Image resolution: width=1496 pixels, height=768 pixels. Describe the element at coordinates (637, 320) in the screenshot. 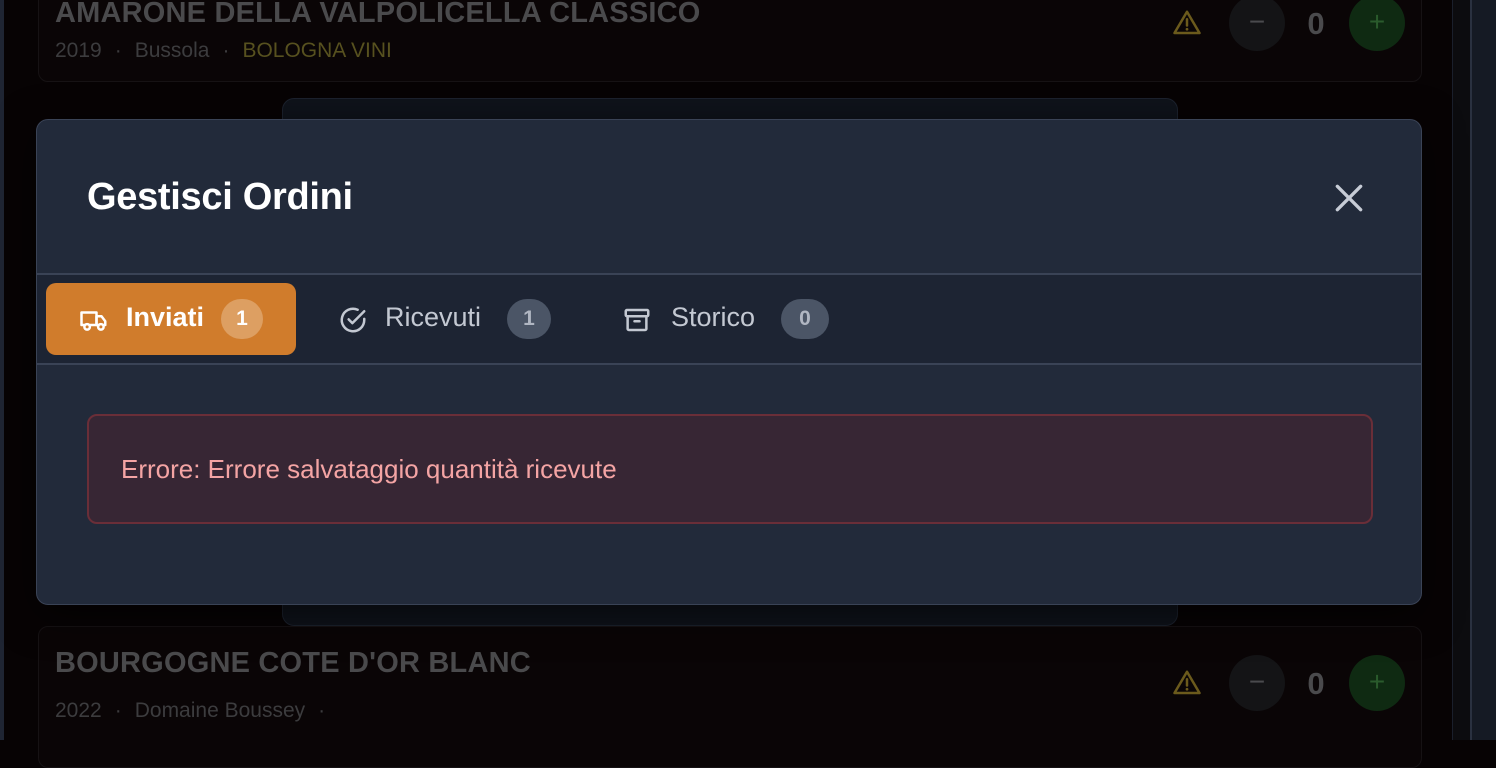

I see `archive-icon` at that location.